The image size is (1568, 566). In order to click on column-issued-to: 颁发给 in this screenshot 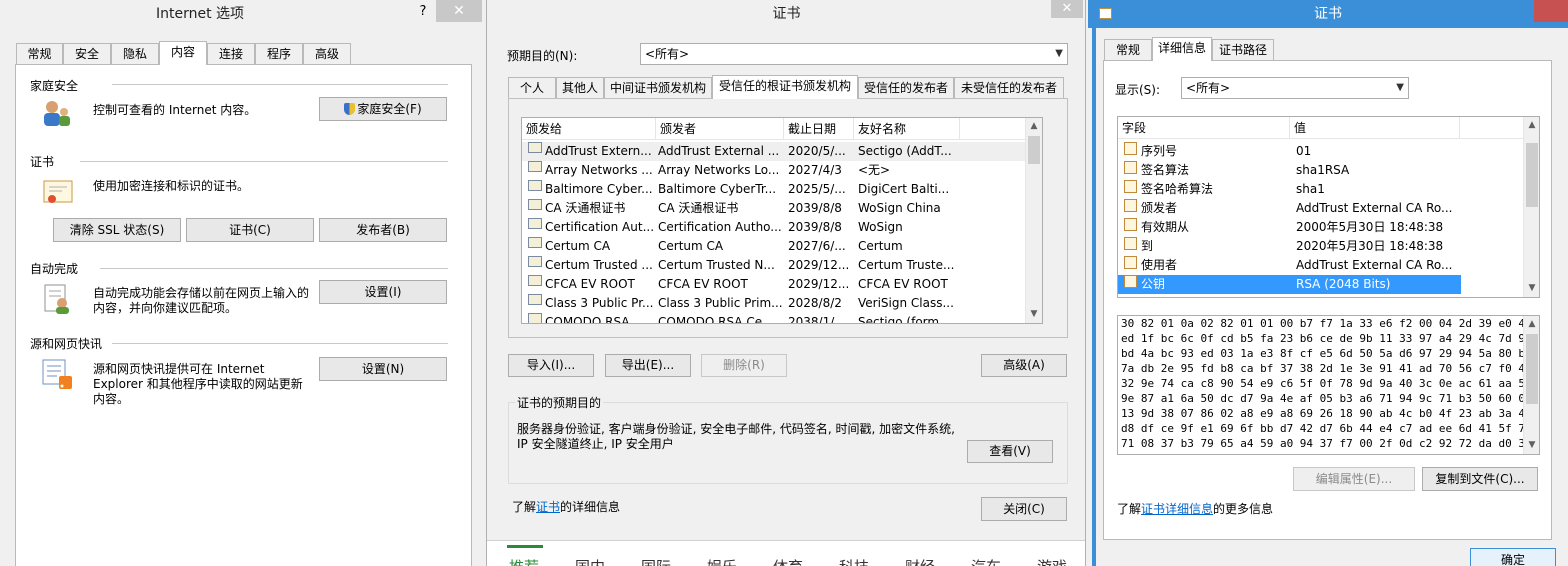, I will do `click(589, 129)`.